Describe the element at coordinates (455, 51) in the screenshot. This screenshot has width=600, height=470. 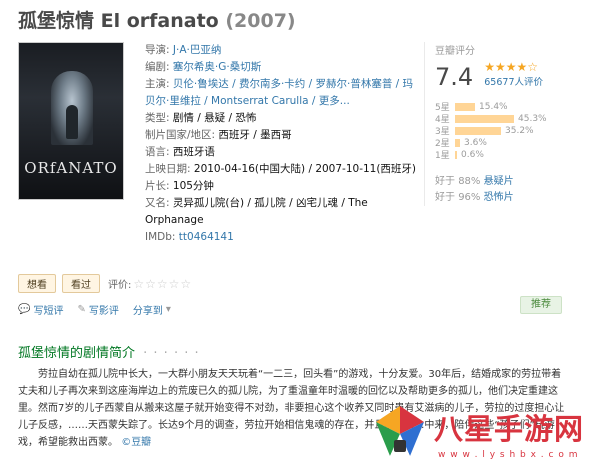
I see `rating-label: 豆瓣评分` at that location.